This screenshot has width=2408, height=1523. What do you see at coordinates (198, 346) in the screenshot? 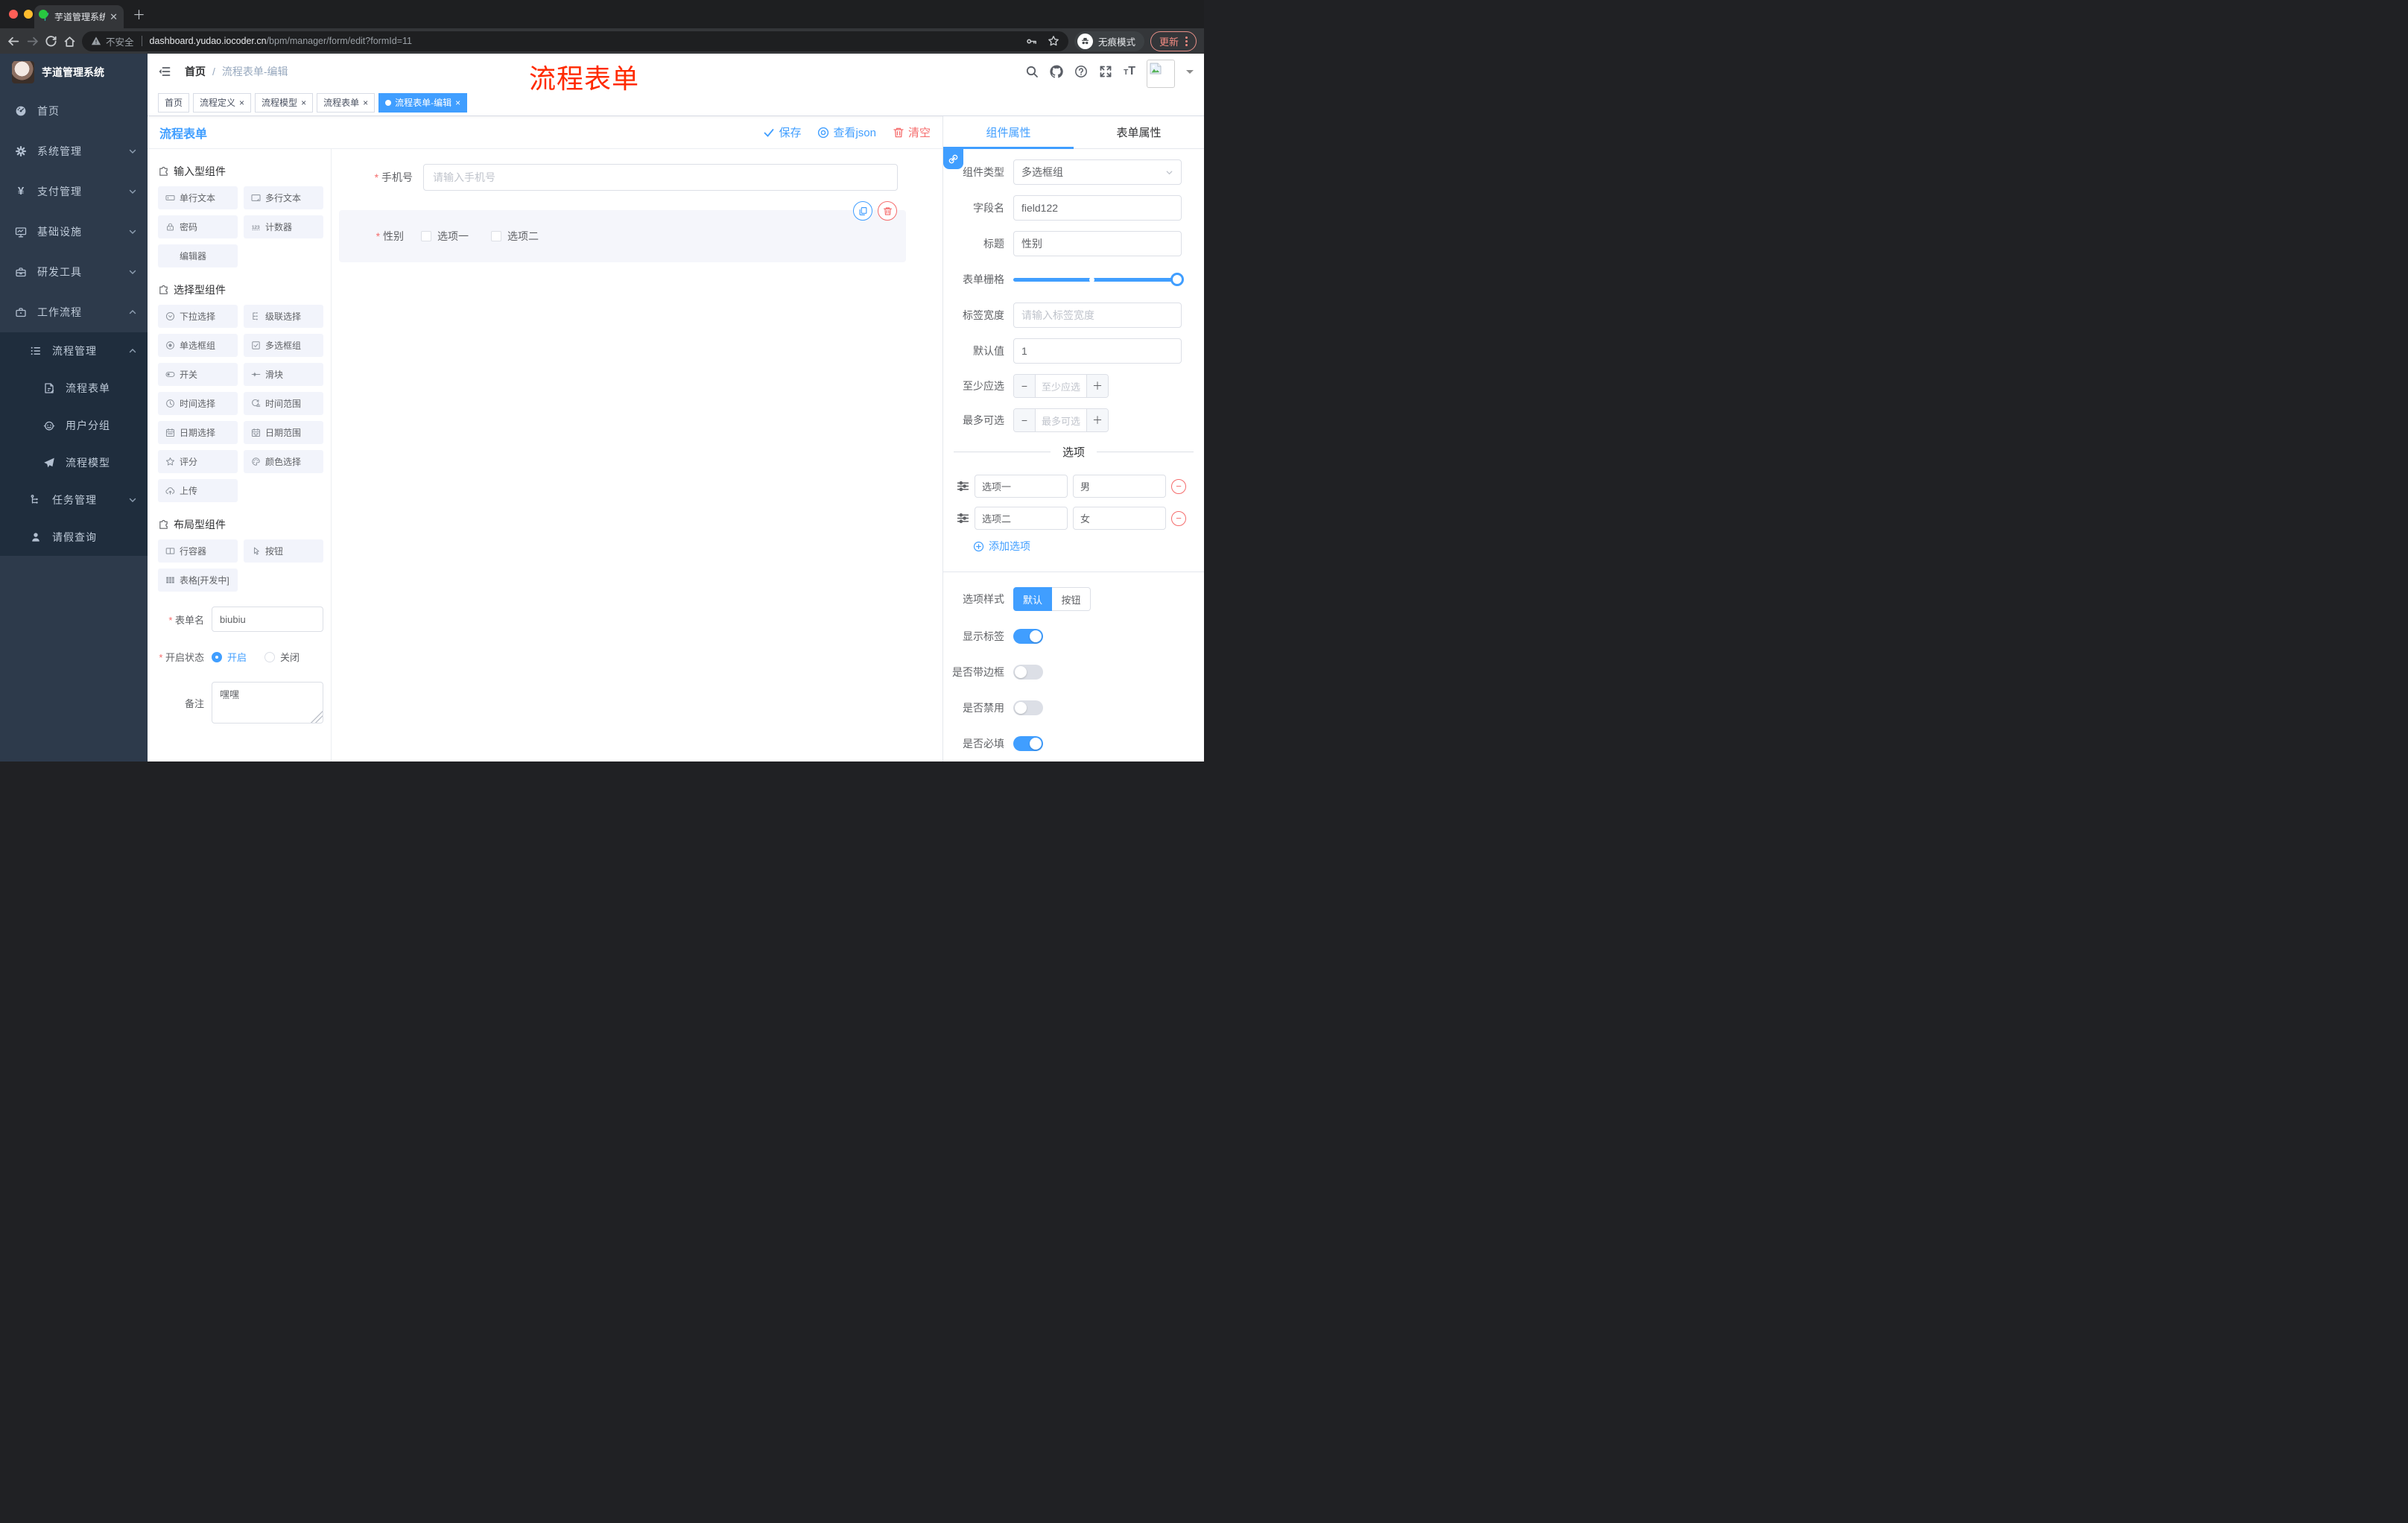
I see `widget-radio-group: 单选框组` at bounding box center [198, 346].